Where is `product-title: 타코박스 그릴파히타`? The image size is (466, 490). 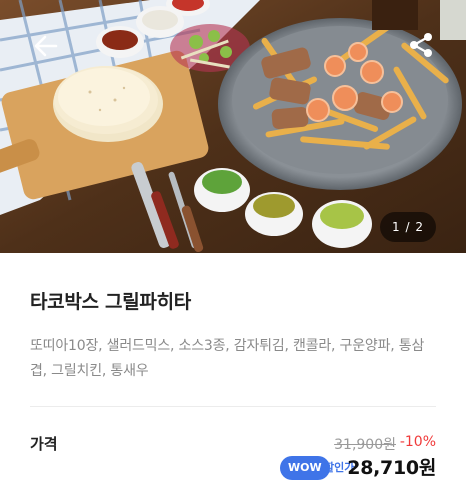 product-title: 타코박스 그릴파히타 is located at coordinates (110, 302).